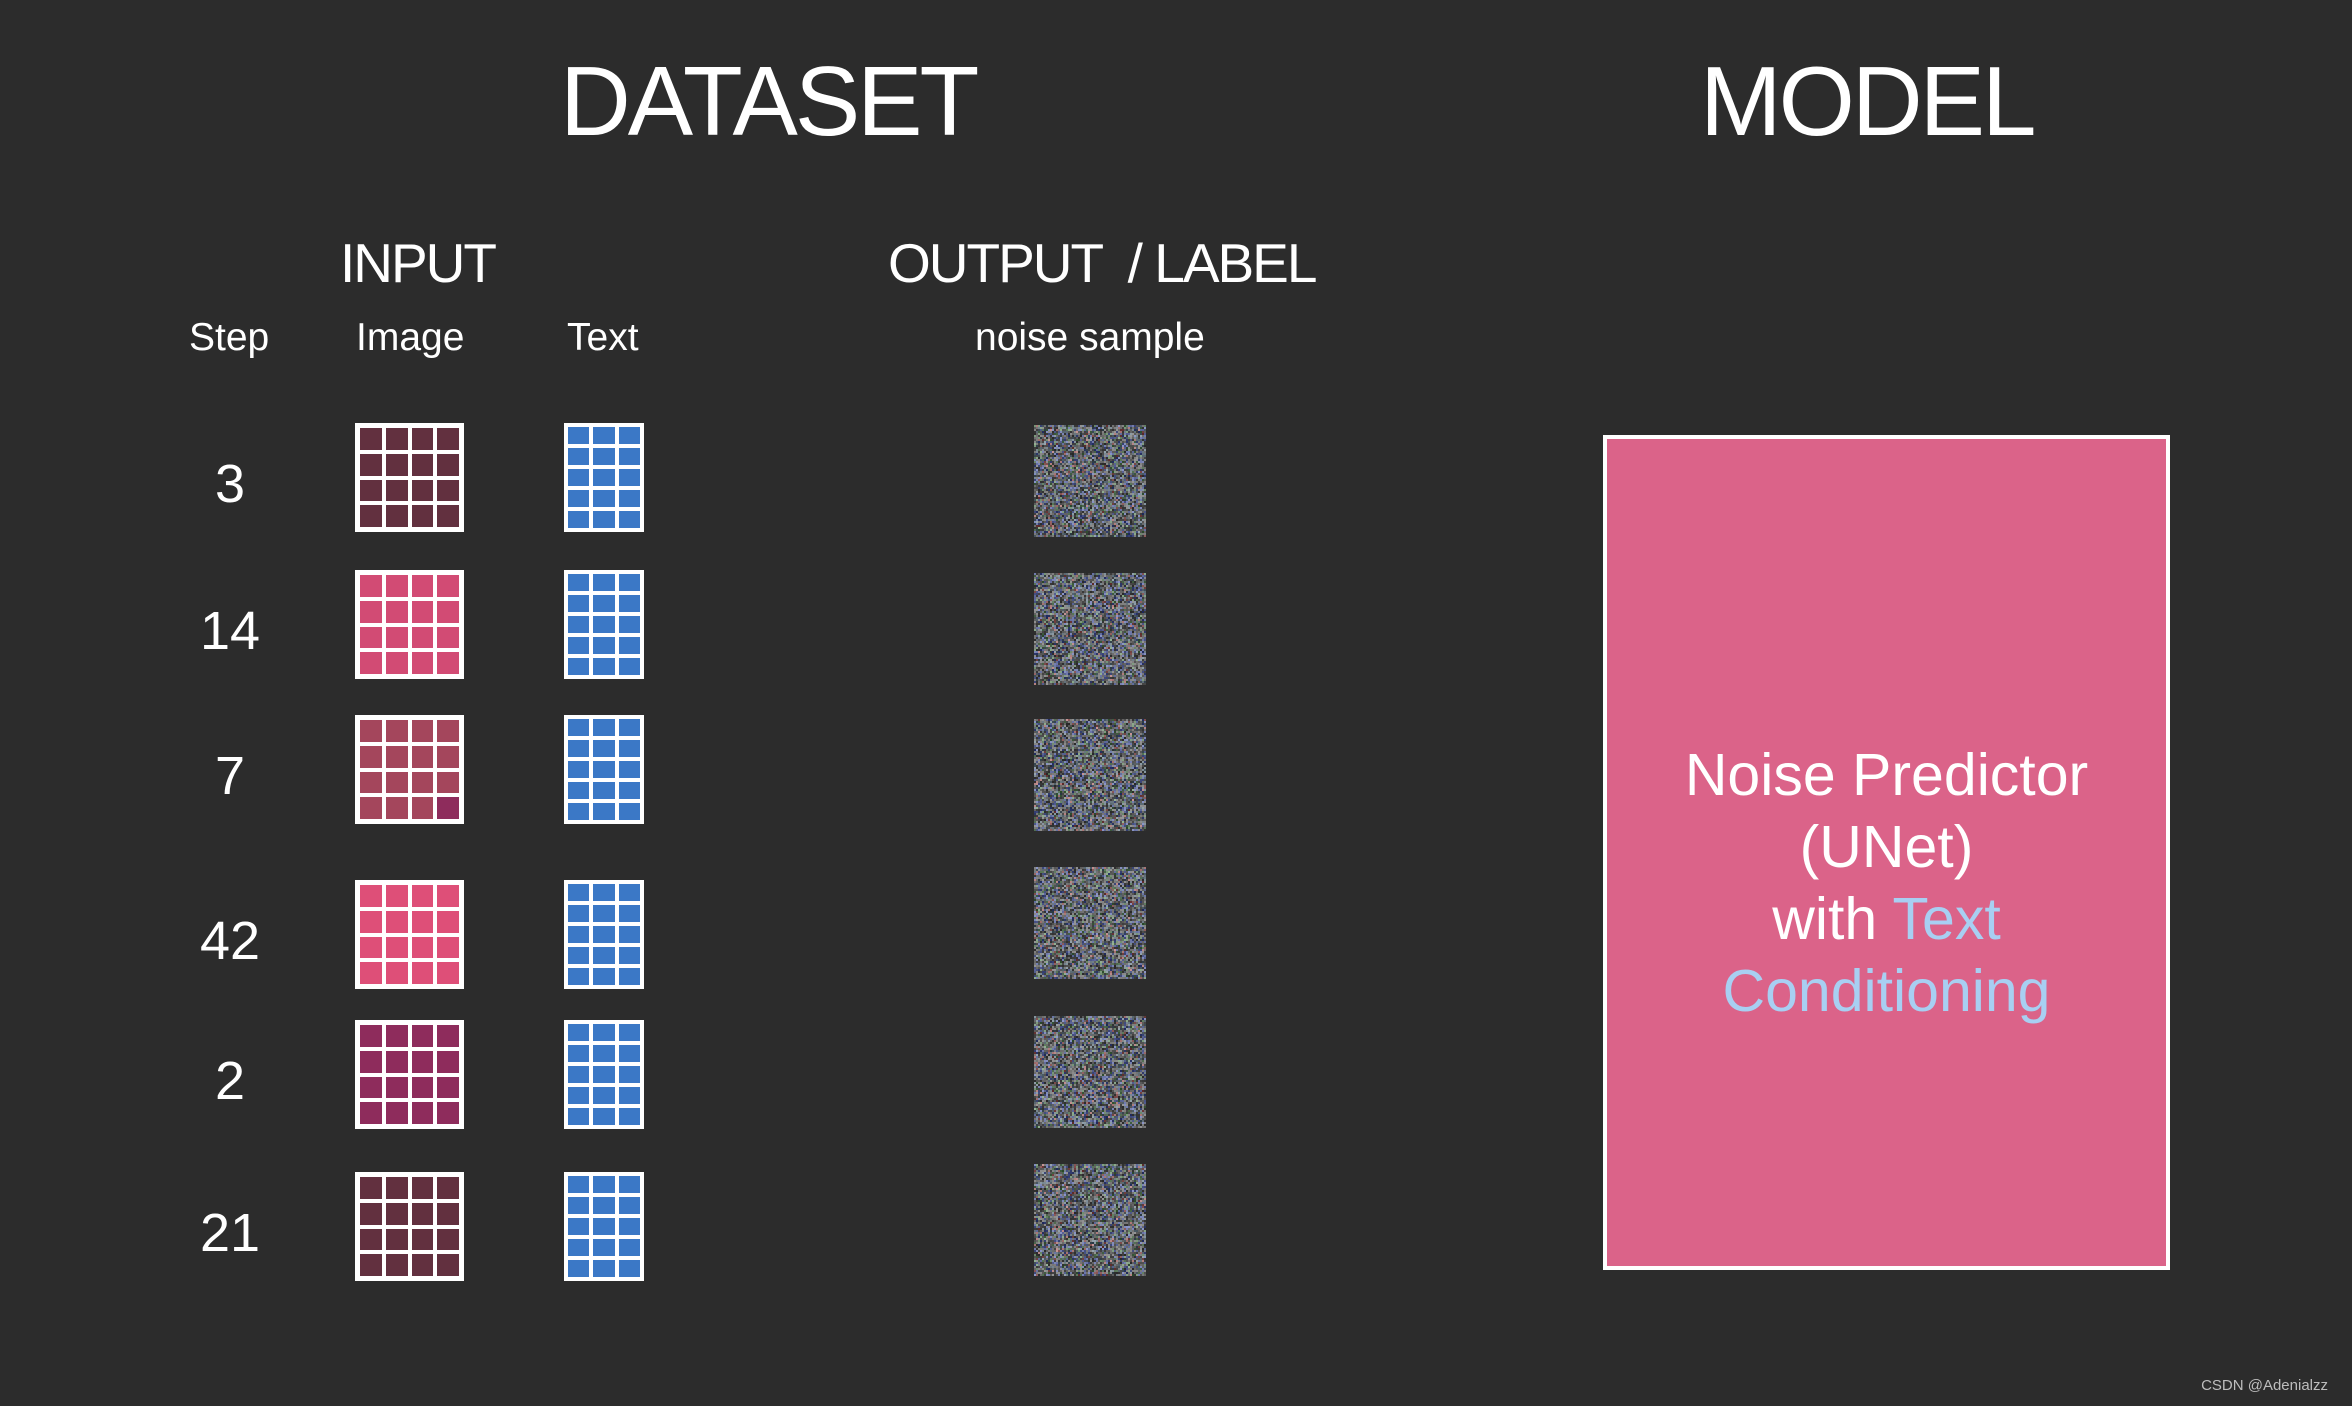  Describe the element at coordinates (1832, 918) in the screenshot. I see `model-line-3-prefix: with` at that location.